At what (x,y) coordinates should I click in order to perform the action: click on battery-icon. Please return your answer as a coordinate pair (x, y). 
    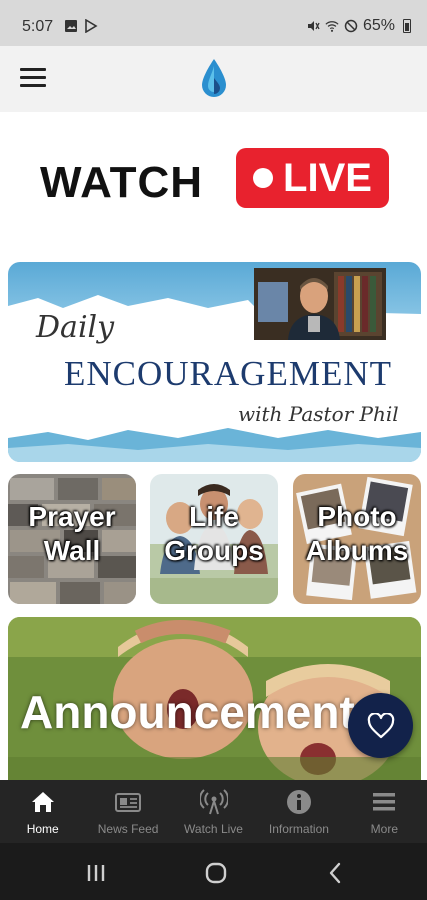
    Looking at the image, I should click on (407, 26).